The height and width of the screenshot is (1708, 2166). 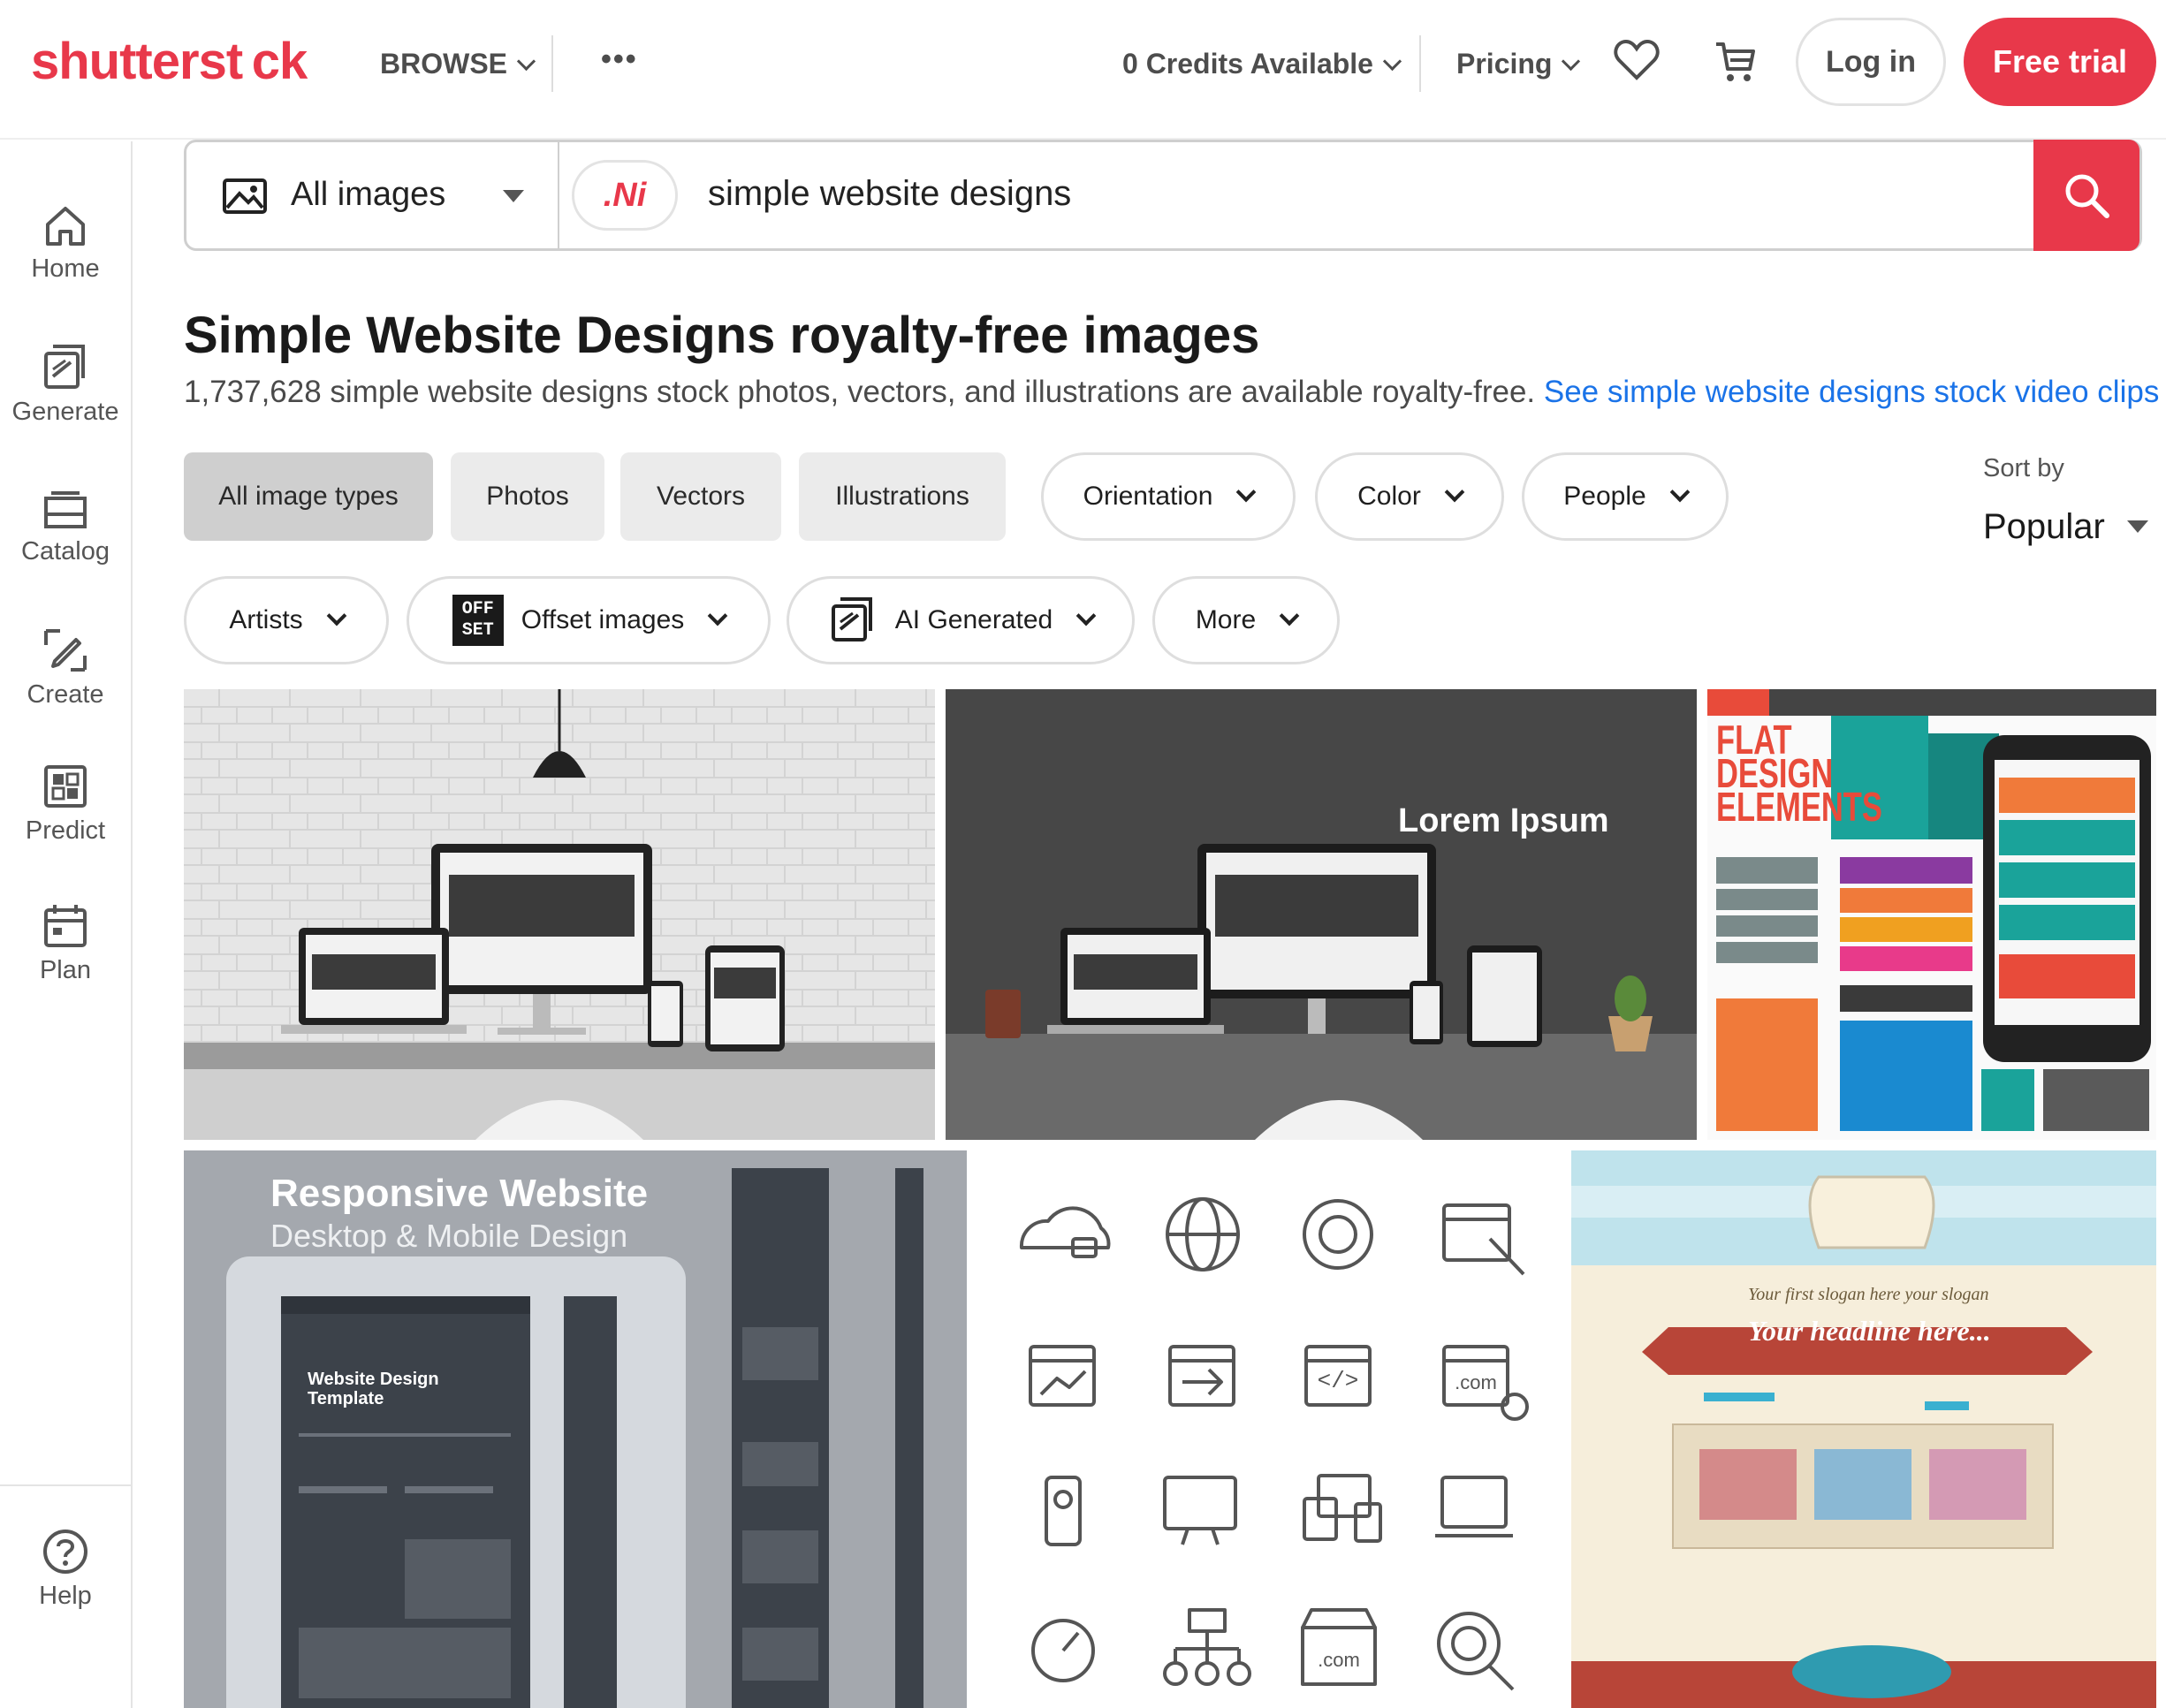 I want to click on shutterstock-logo: shutterst ck, so click(x=169, y=62).